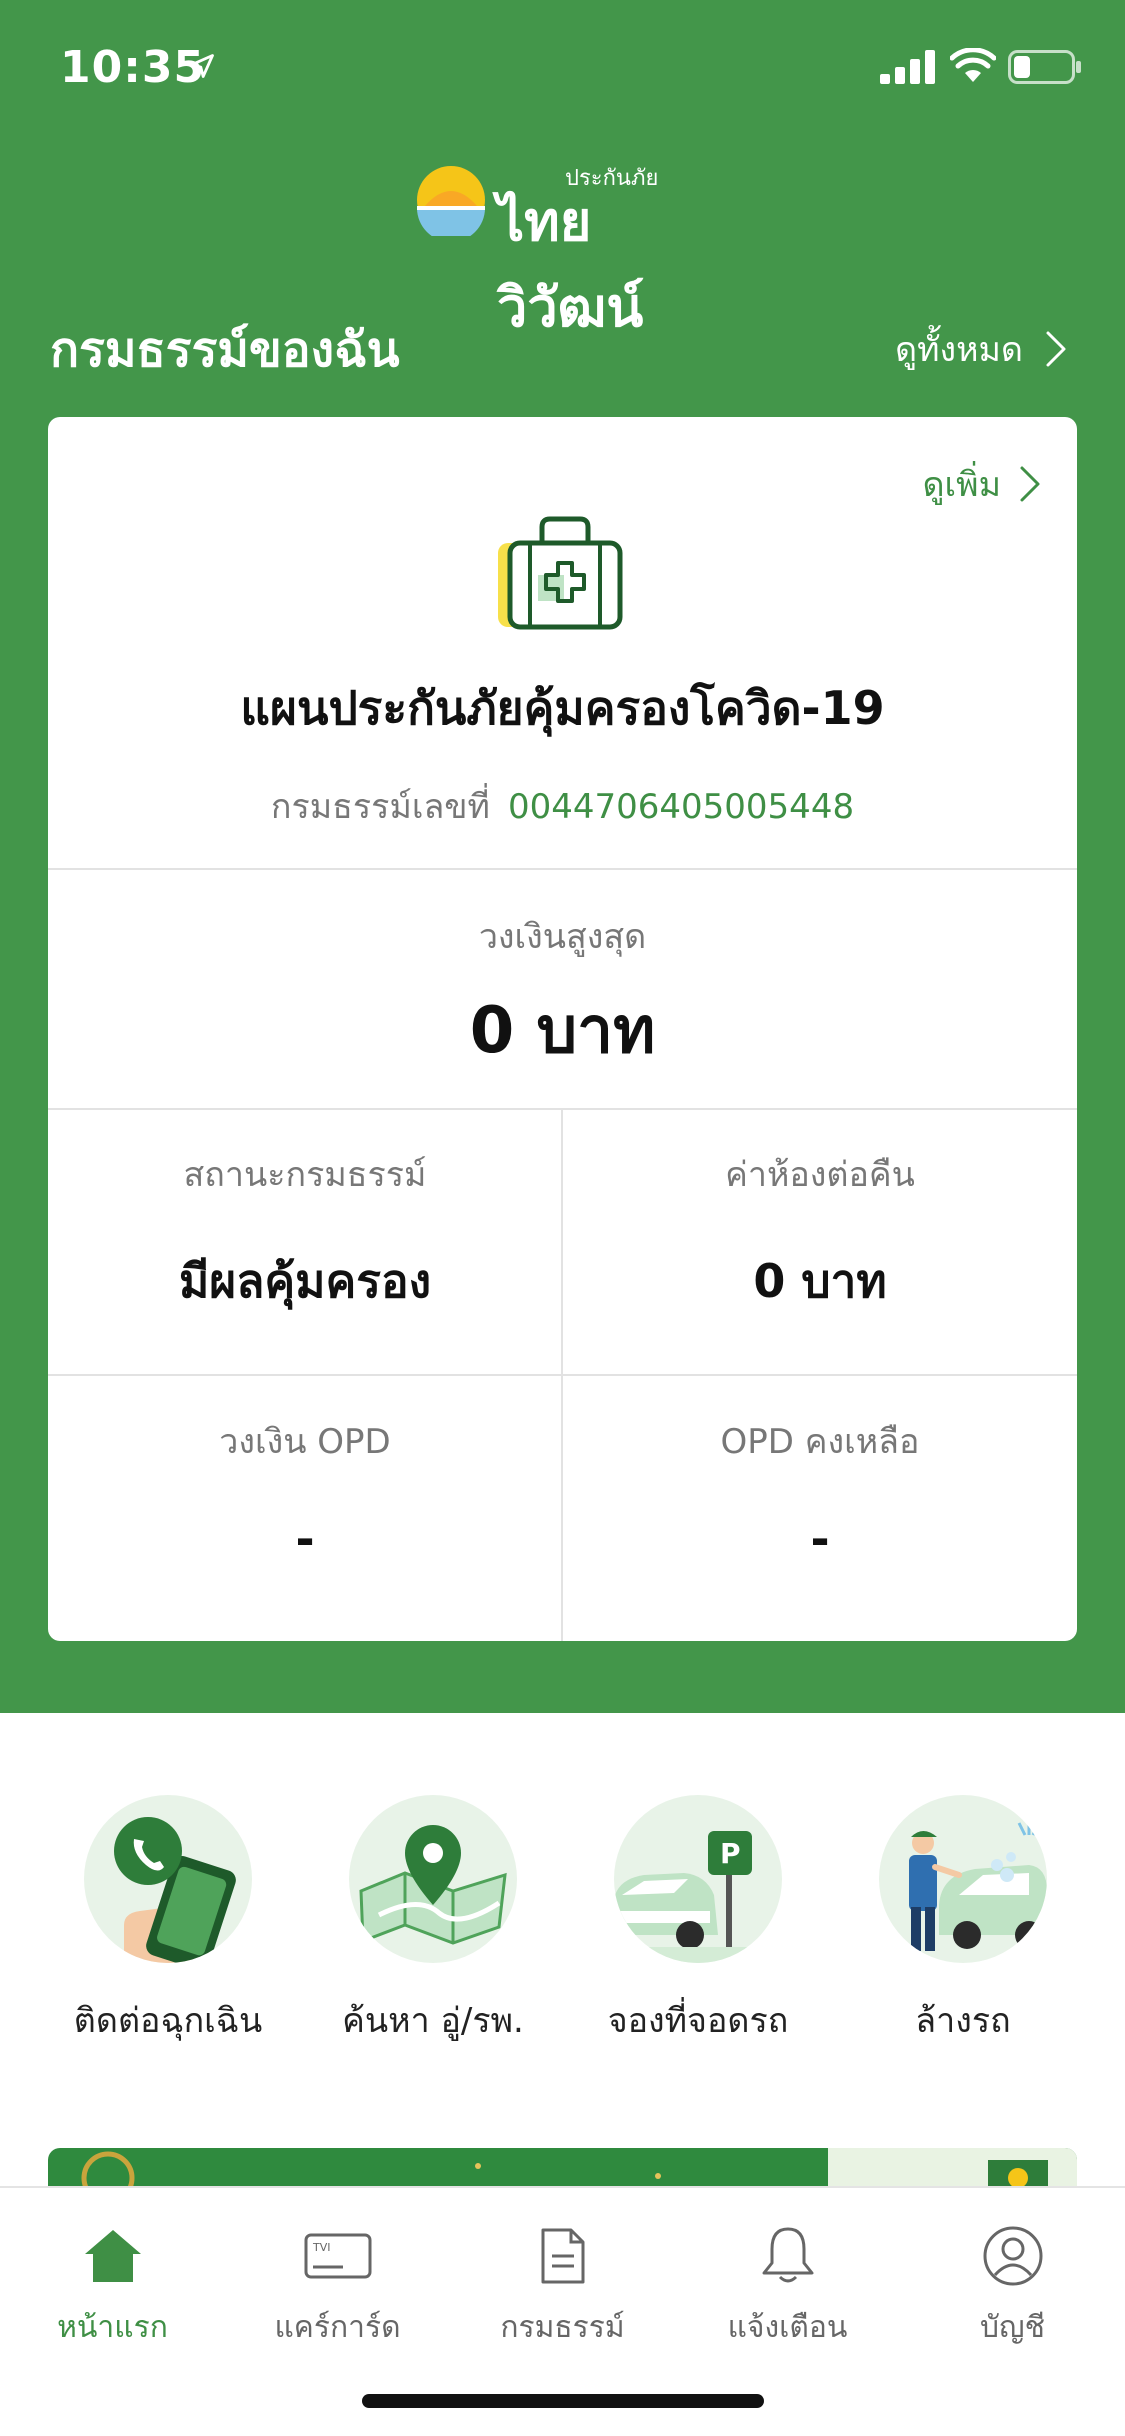  Describe the element at coordinates (305, 1281) in the screenshot. I see `status-value: มีผลคุ้มครอง` at that location.